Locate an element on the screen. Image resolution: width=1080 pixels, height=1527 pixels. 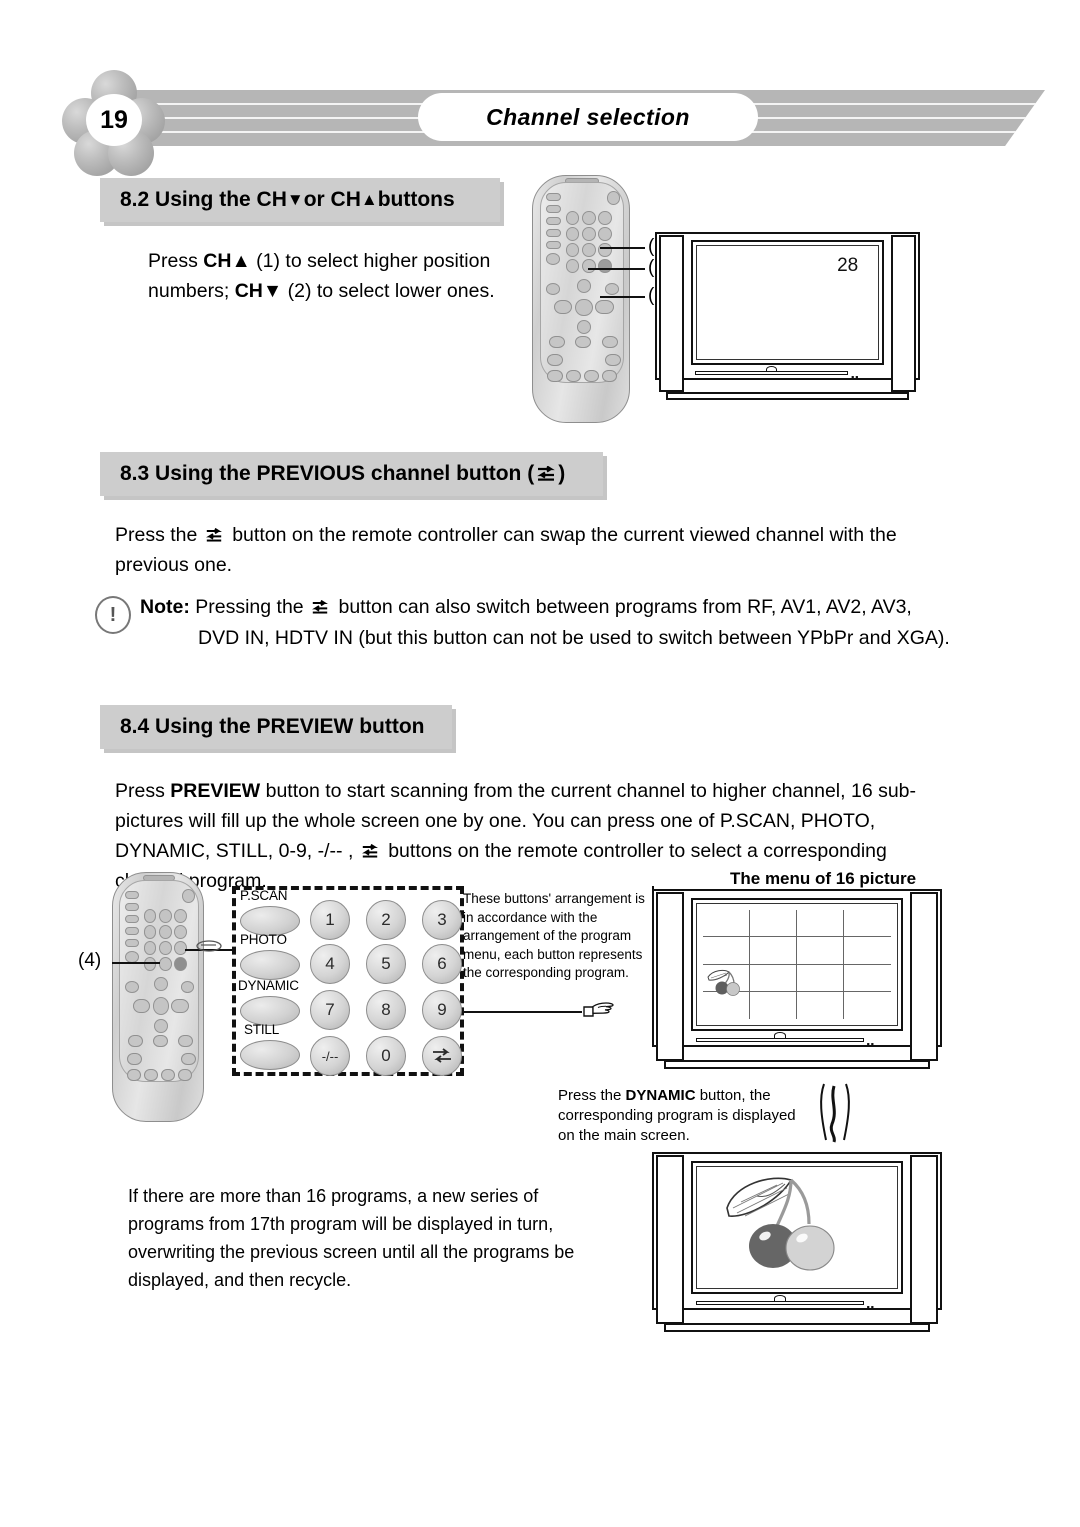
tv-illustration-main-screen: ▪▪ is located at coordinates (797, 1242).